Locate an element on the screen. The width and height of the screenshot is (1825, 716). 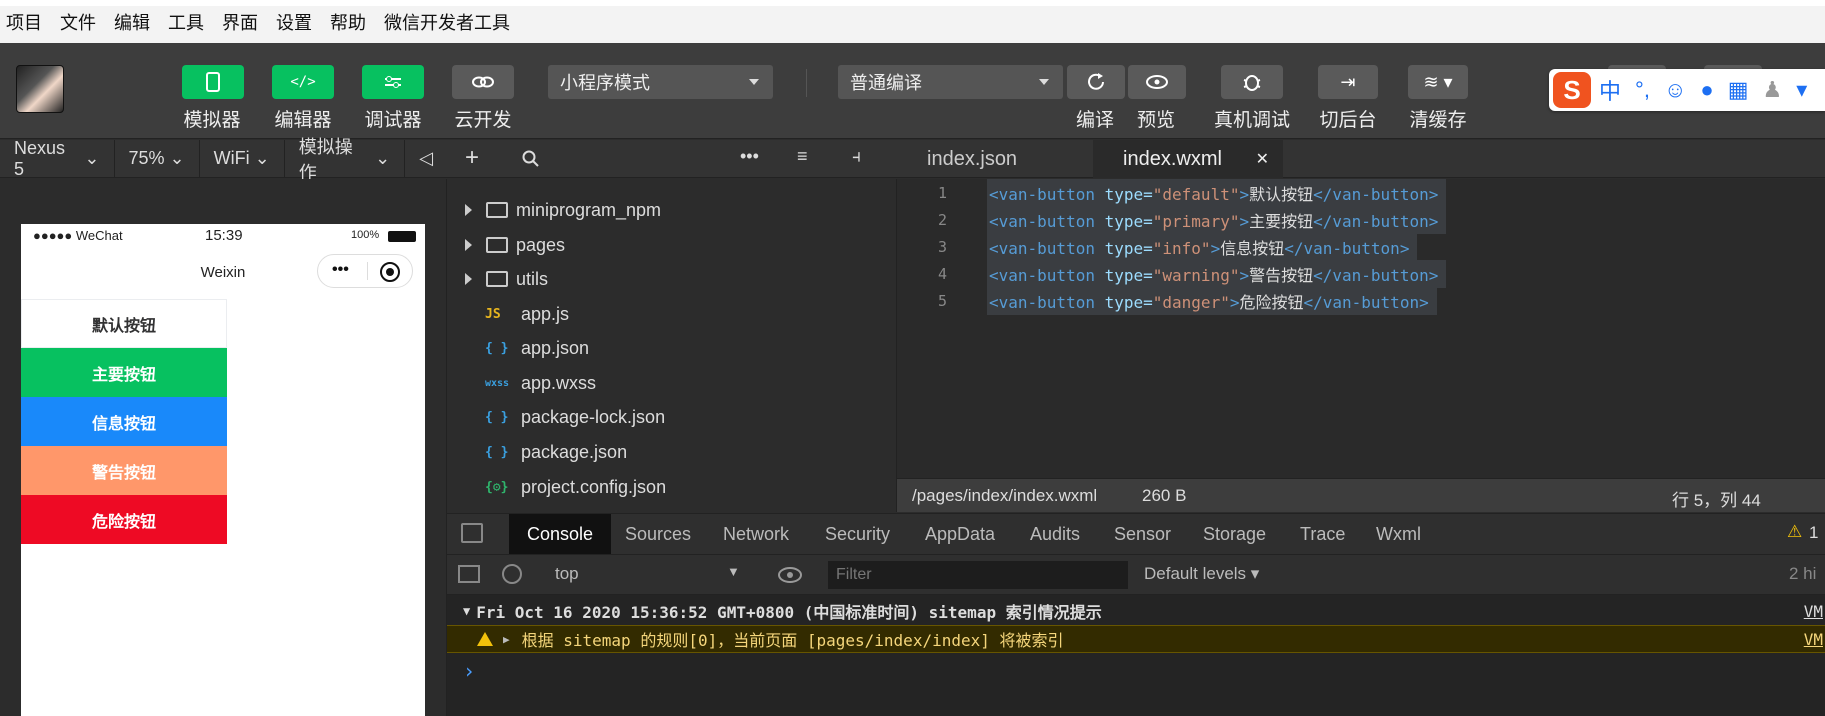
menu-devtools: 微信开发者工具 is located at coordinates (447, 22).